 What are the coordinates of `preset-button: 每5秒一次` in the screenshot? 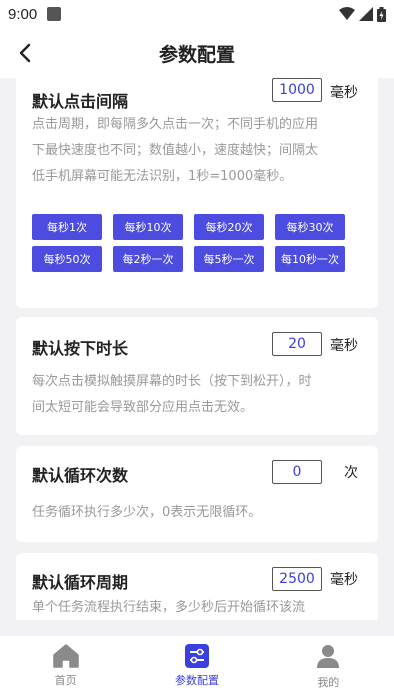 It's located at (229, 259).